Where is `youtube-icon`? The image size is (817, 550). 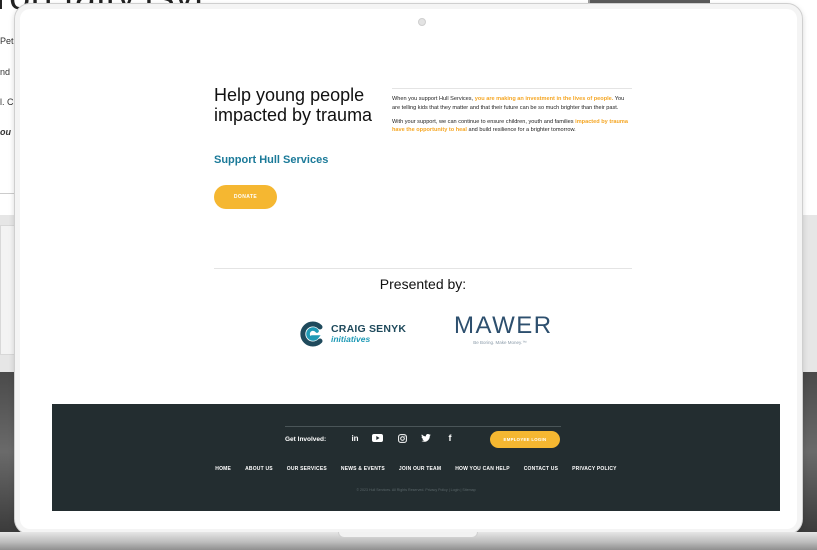
youtube-icon is located at coordinates (377, 438).